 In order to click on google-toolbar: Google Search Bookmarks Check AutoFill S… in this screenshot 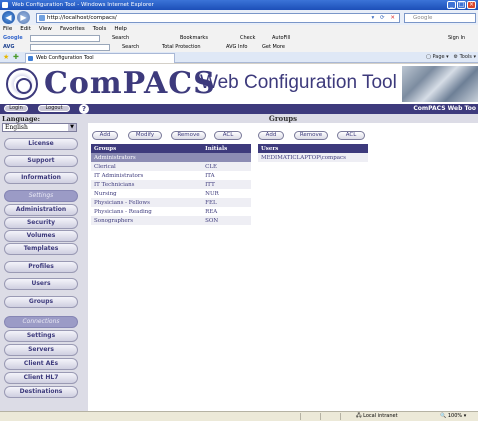, I will do `click(239, 38)`.